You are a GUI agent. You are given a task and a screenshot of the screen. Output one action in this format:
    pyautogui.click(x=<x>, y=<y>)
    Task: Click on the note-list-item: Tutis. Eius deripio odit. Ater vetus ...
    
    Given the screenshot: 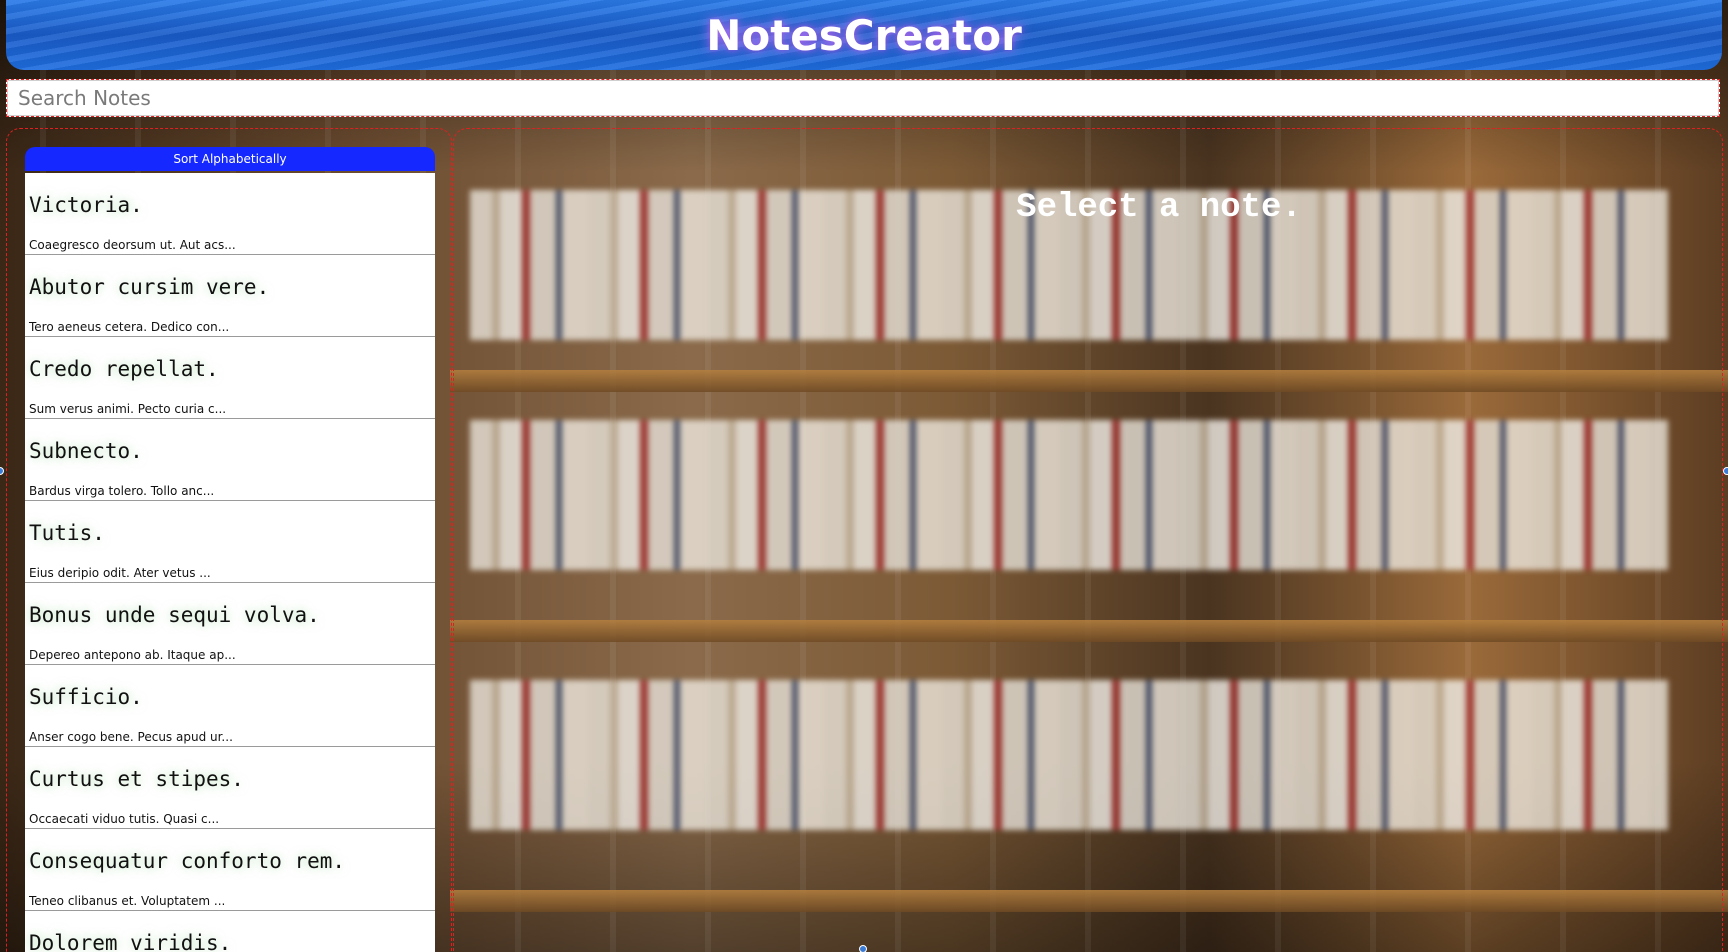 What is the action you would take?
    pyautogui.click(x=230, y=542)
    